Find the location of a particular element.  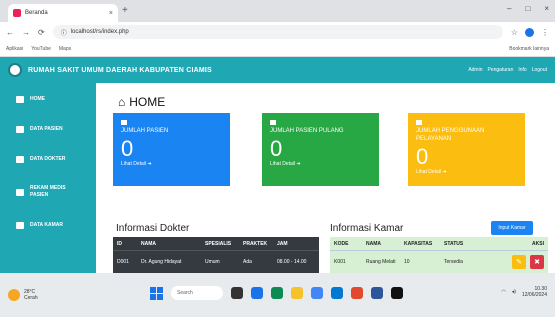

patient-icon is located at coordinates (20, 129).